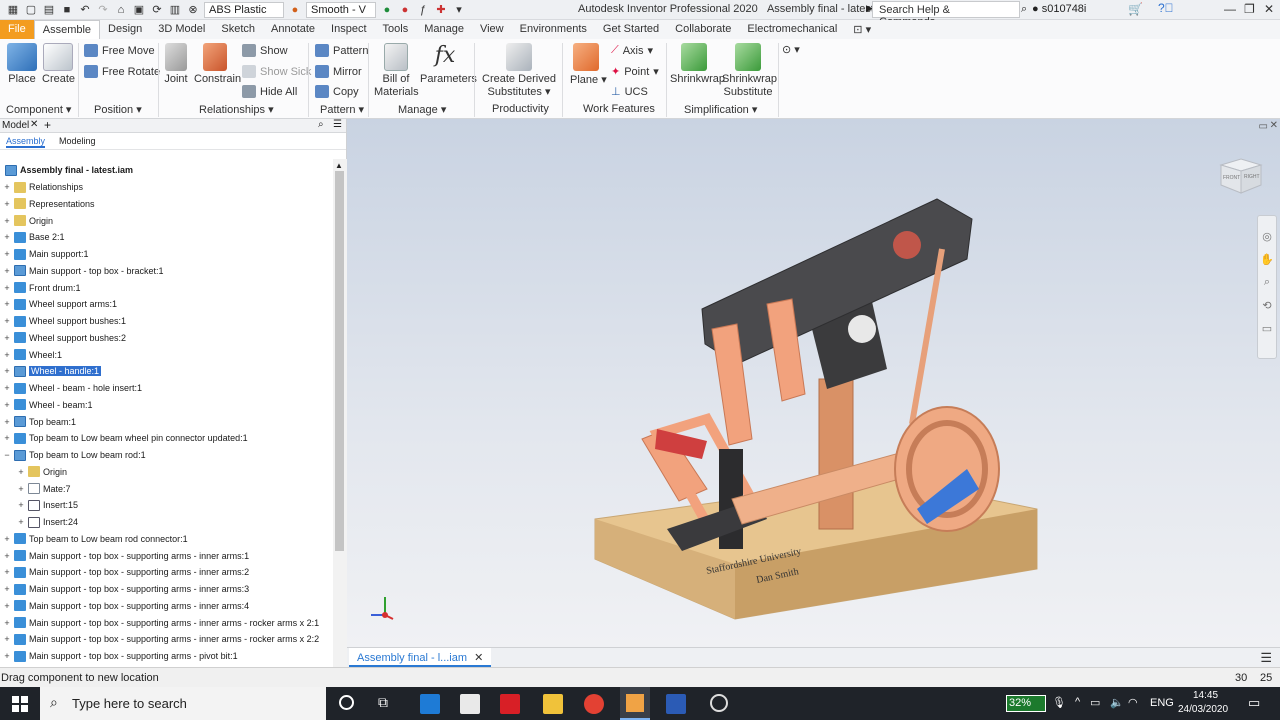  What do you see at coordinates (1269, 9) in the screenshot?
I see `close-icon: ✕` at bounding box center [1269, 9].